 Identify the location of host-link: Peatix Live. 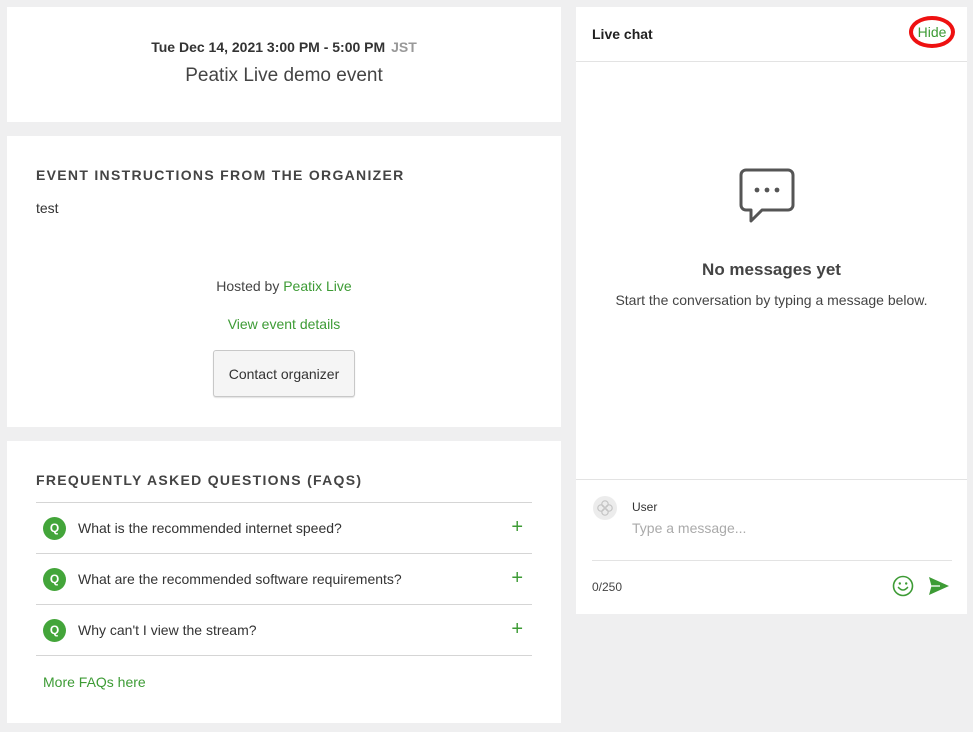
(317, 286).